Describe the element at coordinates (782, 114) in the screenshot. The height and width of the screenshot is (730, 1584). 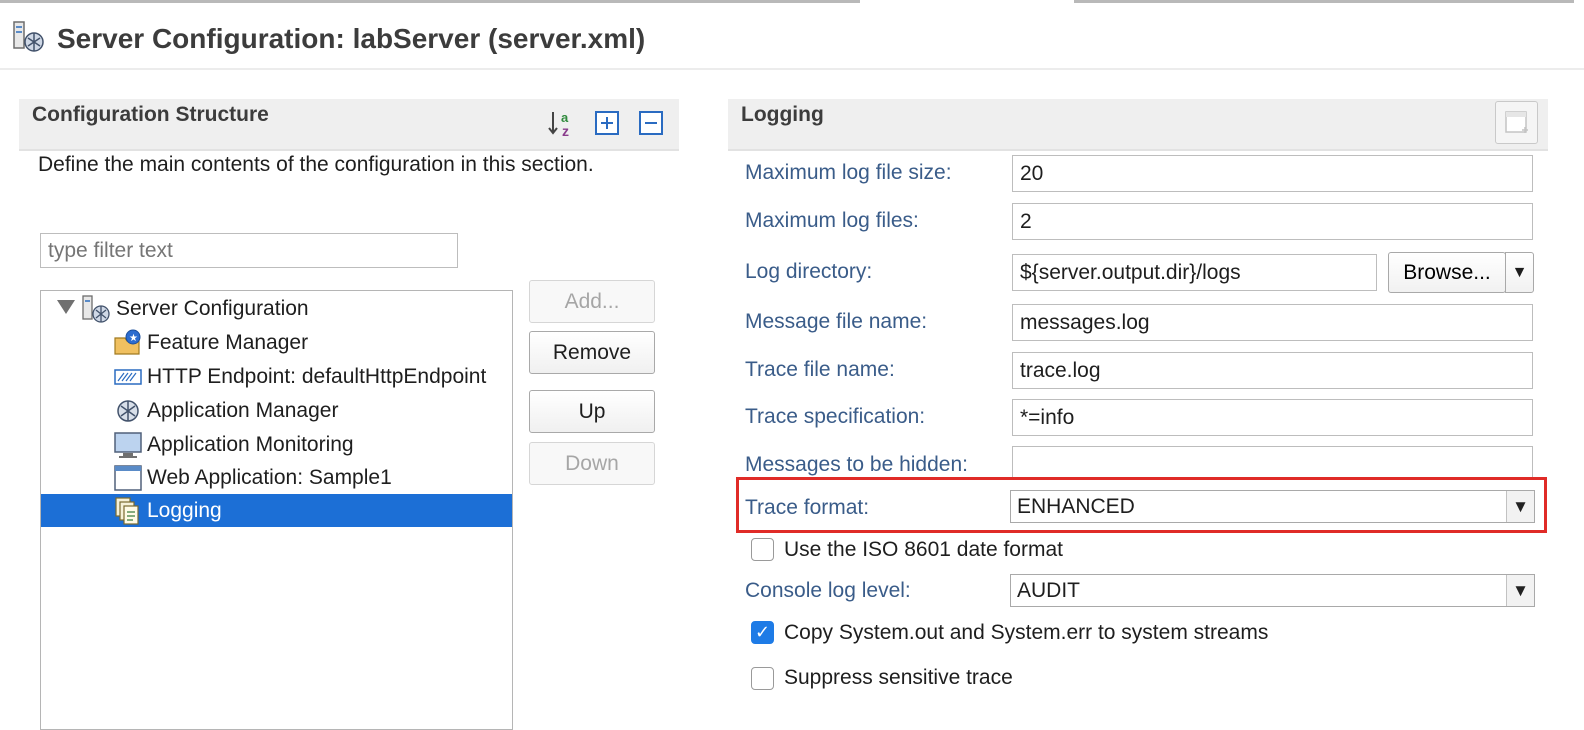
I see `section-title: Logging` at that location.